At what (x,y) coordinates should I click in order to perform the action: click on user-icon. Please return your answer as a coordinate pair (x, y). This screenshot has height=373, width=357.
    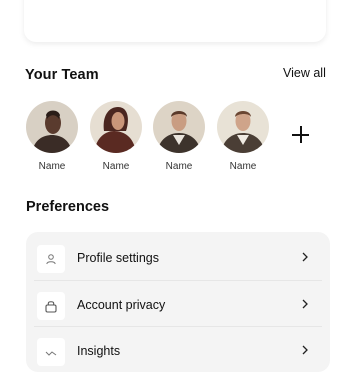
    Looking at the image, I should click on (51, 259).